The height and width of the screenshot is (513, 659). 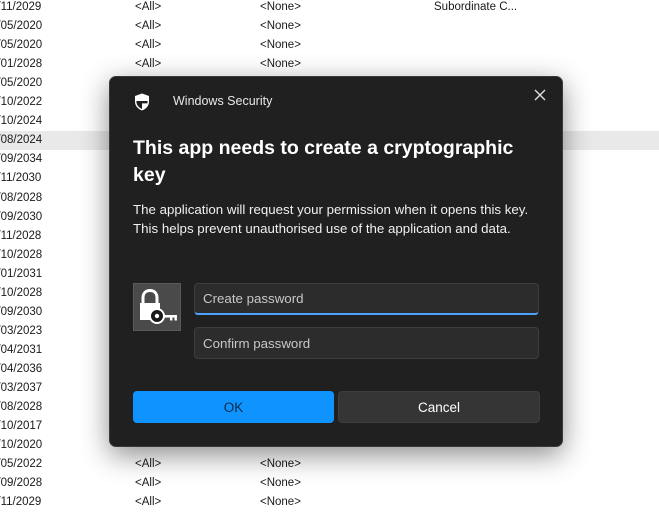 What do you see at coordinates (21, 64) in the screenshot?
I see `list-cell: 0/01/2028` at bounding box center [21, 64].